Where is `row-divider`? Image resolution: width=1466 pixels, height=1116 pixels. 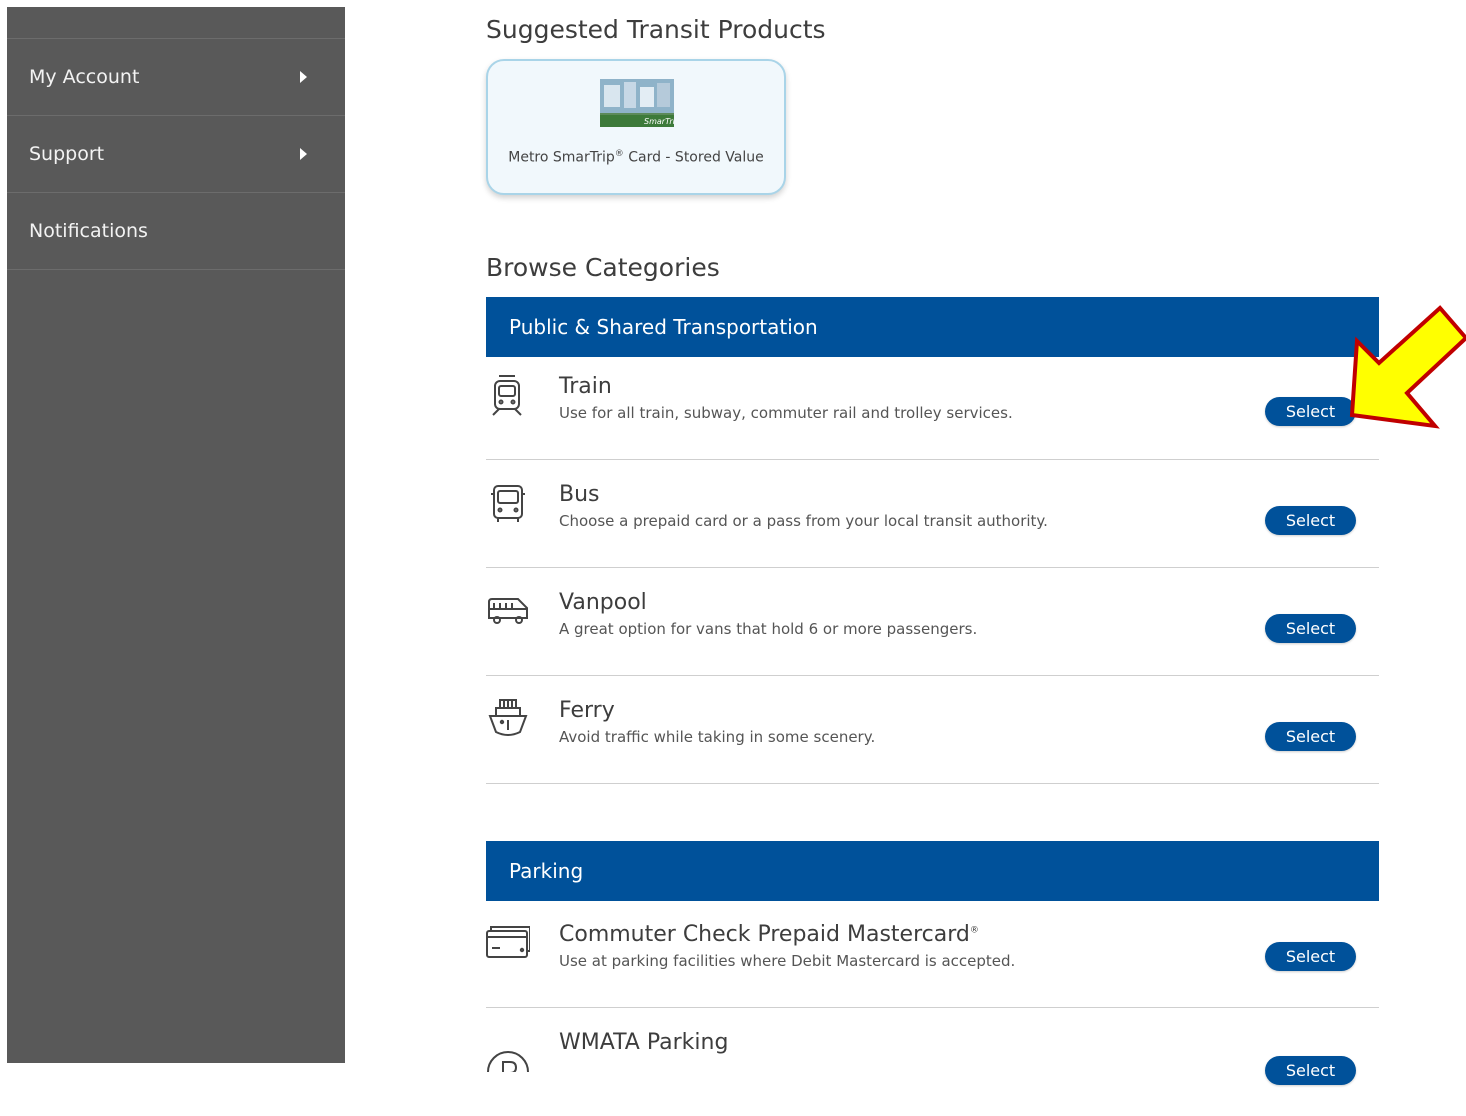 row-divider is located at coordinates (932, 783).